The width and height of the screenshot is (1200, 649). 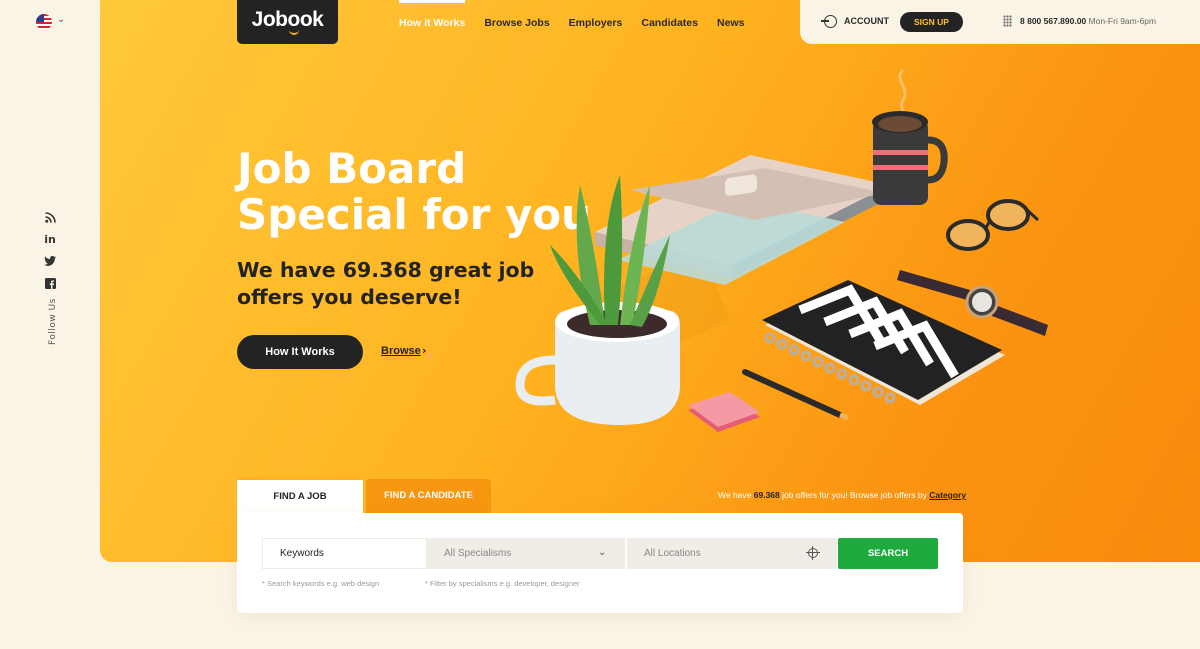 I want to click on hero-subtitle-line2: offers you deserve!, so click(x=349, y=297).